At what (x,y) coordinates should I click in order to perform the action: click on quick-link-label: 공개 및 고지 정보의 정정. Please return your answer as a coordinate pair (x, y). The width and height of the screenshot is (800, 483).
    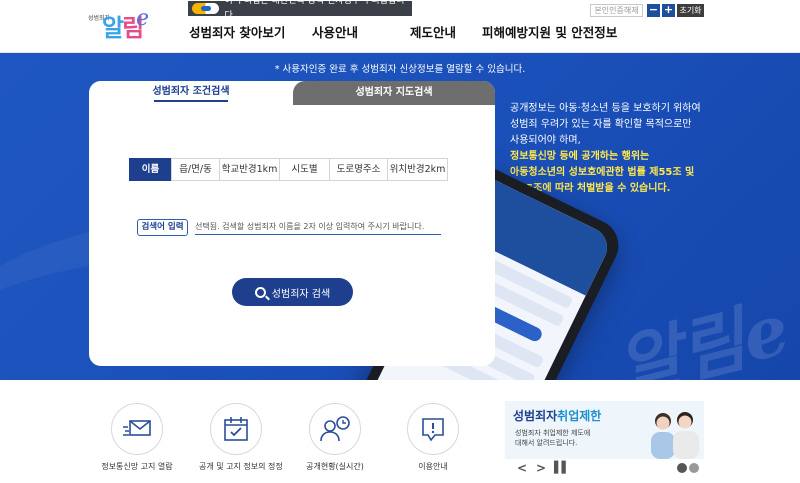
    Looking at the image, I should click on (241, 466).